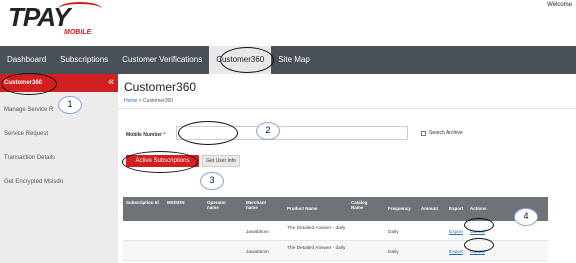 The height and width of the screenshot is (263, 576). What do you see at coordinates (559, 5) in the screenshot?
I see `welcome-text: Welcome` at bounding box center [559, 5].